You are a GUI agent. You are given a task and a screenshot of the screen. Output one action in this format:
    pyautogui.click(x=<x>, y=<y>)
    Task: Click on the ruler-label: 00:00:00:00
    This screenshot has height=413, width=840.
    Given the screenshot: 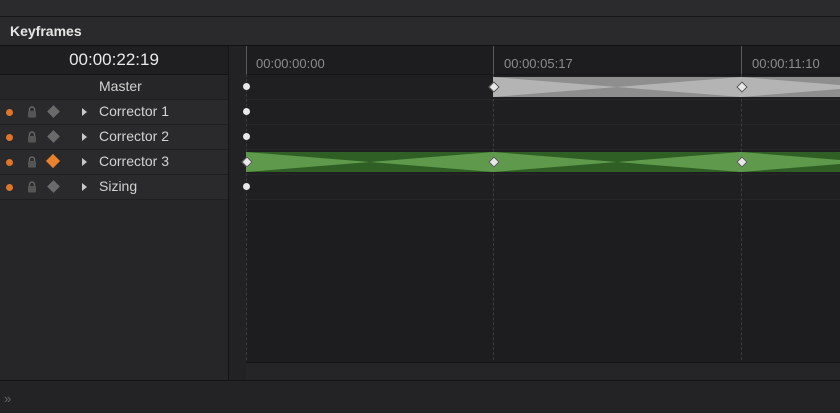 What is the action you would take?
    pyautogui.click(x=290, y=63)
    